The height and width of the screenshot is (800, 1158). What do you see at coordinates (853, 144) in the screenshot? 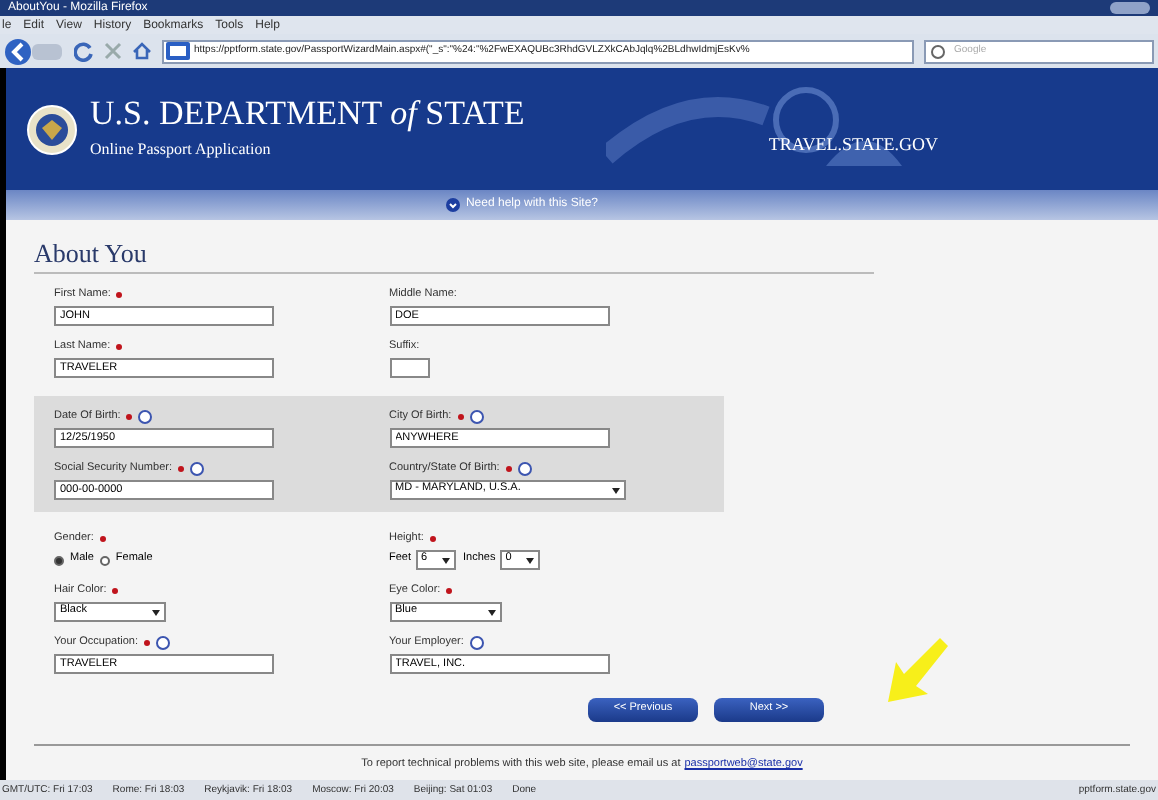
I see `site-name: TRAVEL.STATE.GOV` at bounding box center [853, 144].